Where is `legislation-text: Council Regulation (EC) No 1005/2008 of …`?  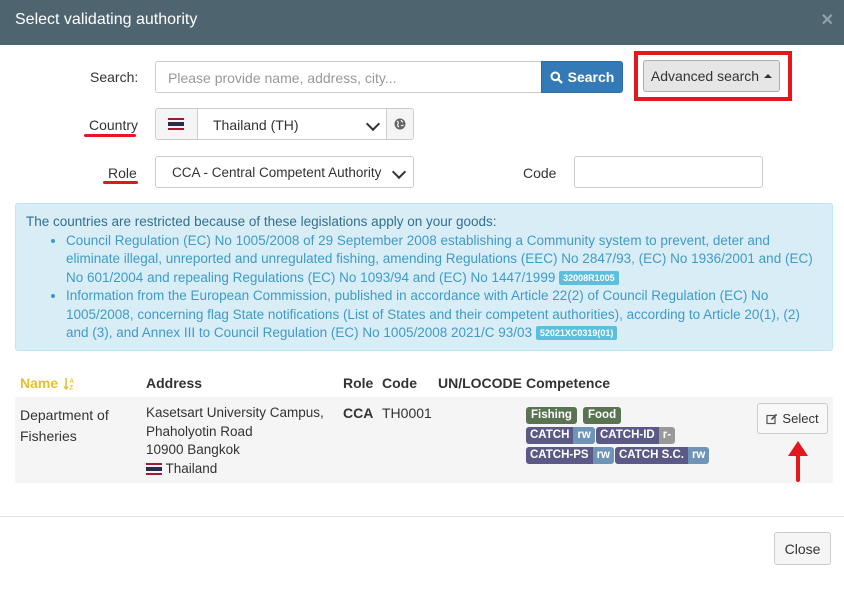
legislation-text: Council Regulation (EC) No 1005/2008 of … is located at coordinates (439, 258).